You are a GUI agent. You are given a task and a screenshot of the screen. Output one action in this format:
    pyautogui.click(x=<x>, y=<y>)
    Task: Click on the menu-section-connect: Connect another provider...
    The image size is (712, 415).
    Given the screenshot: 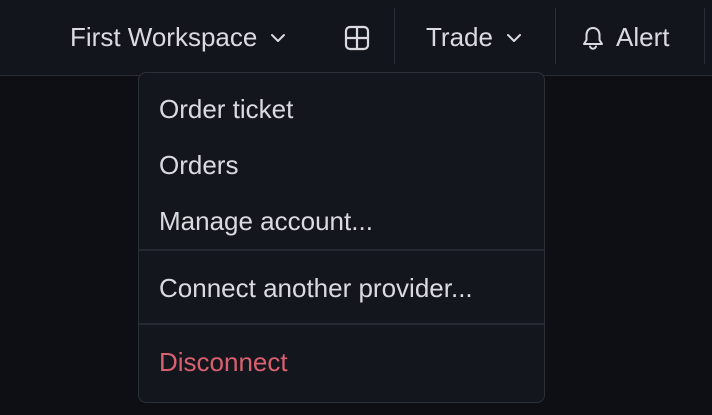 What is the action you would take?
    pyautogui.click(x=341, y=287)
    